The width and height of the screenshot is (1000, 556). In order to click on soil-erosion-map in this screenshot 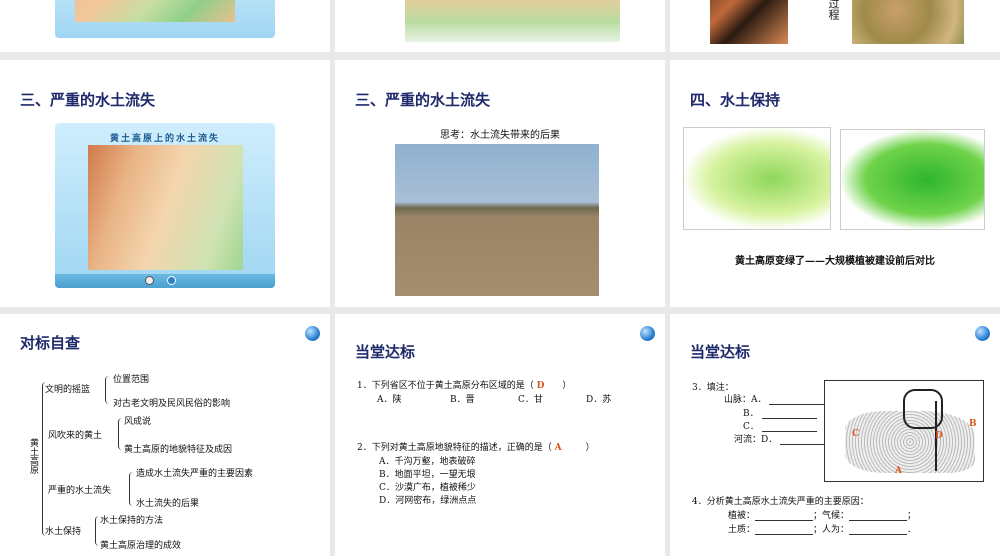, I will do `click(165, 207)`.